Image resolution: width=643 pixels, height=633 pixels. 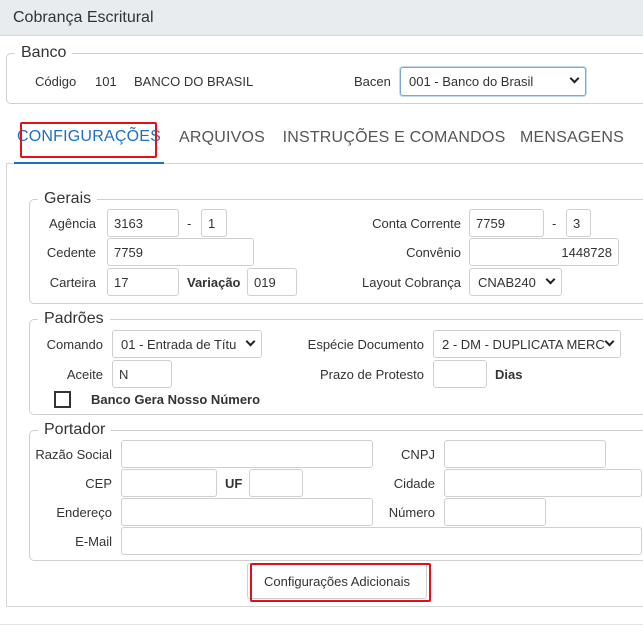 I want to click on aceite-label: Aceite, so click(x=84, y=374).